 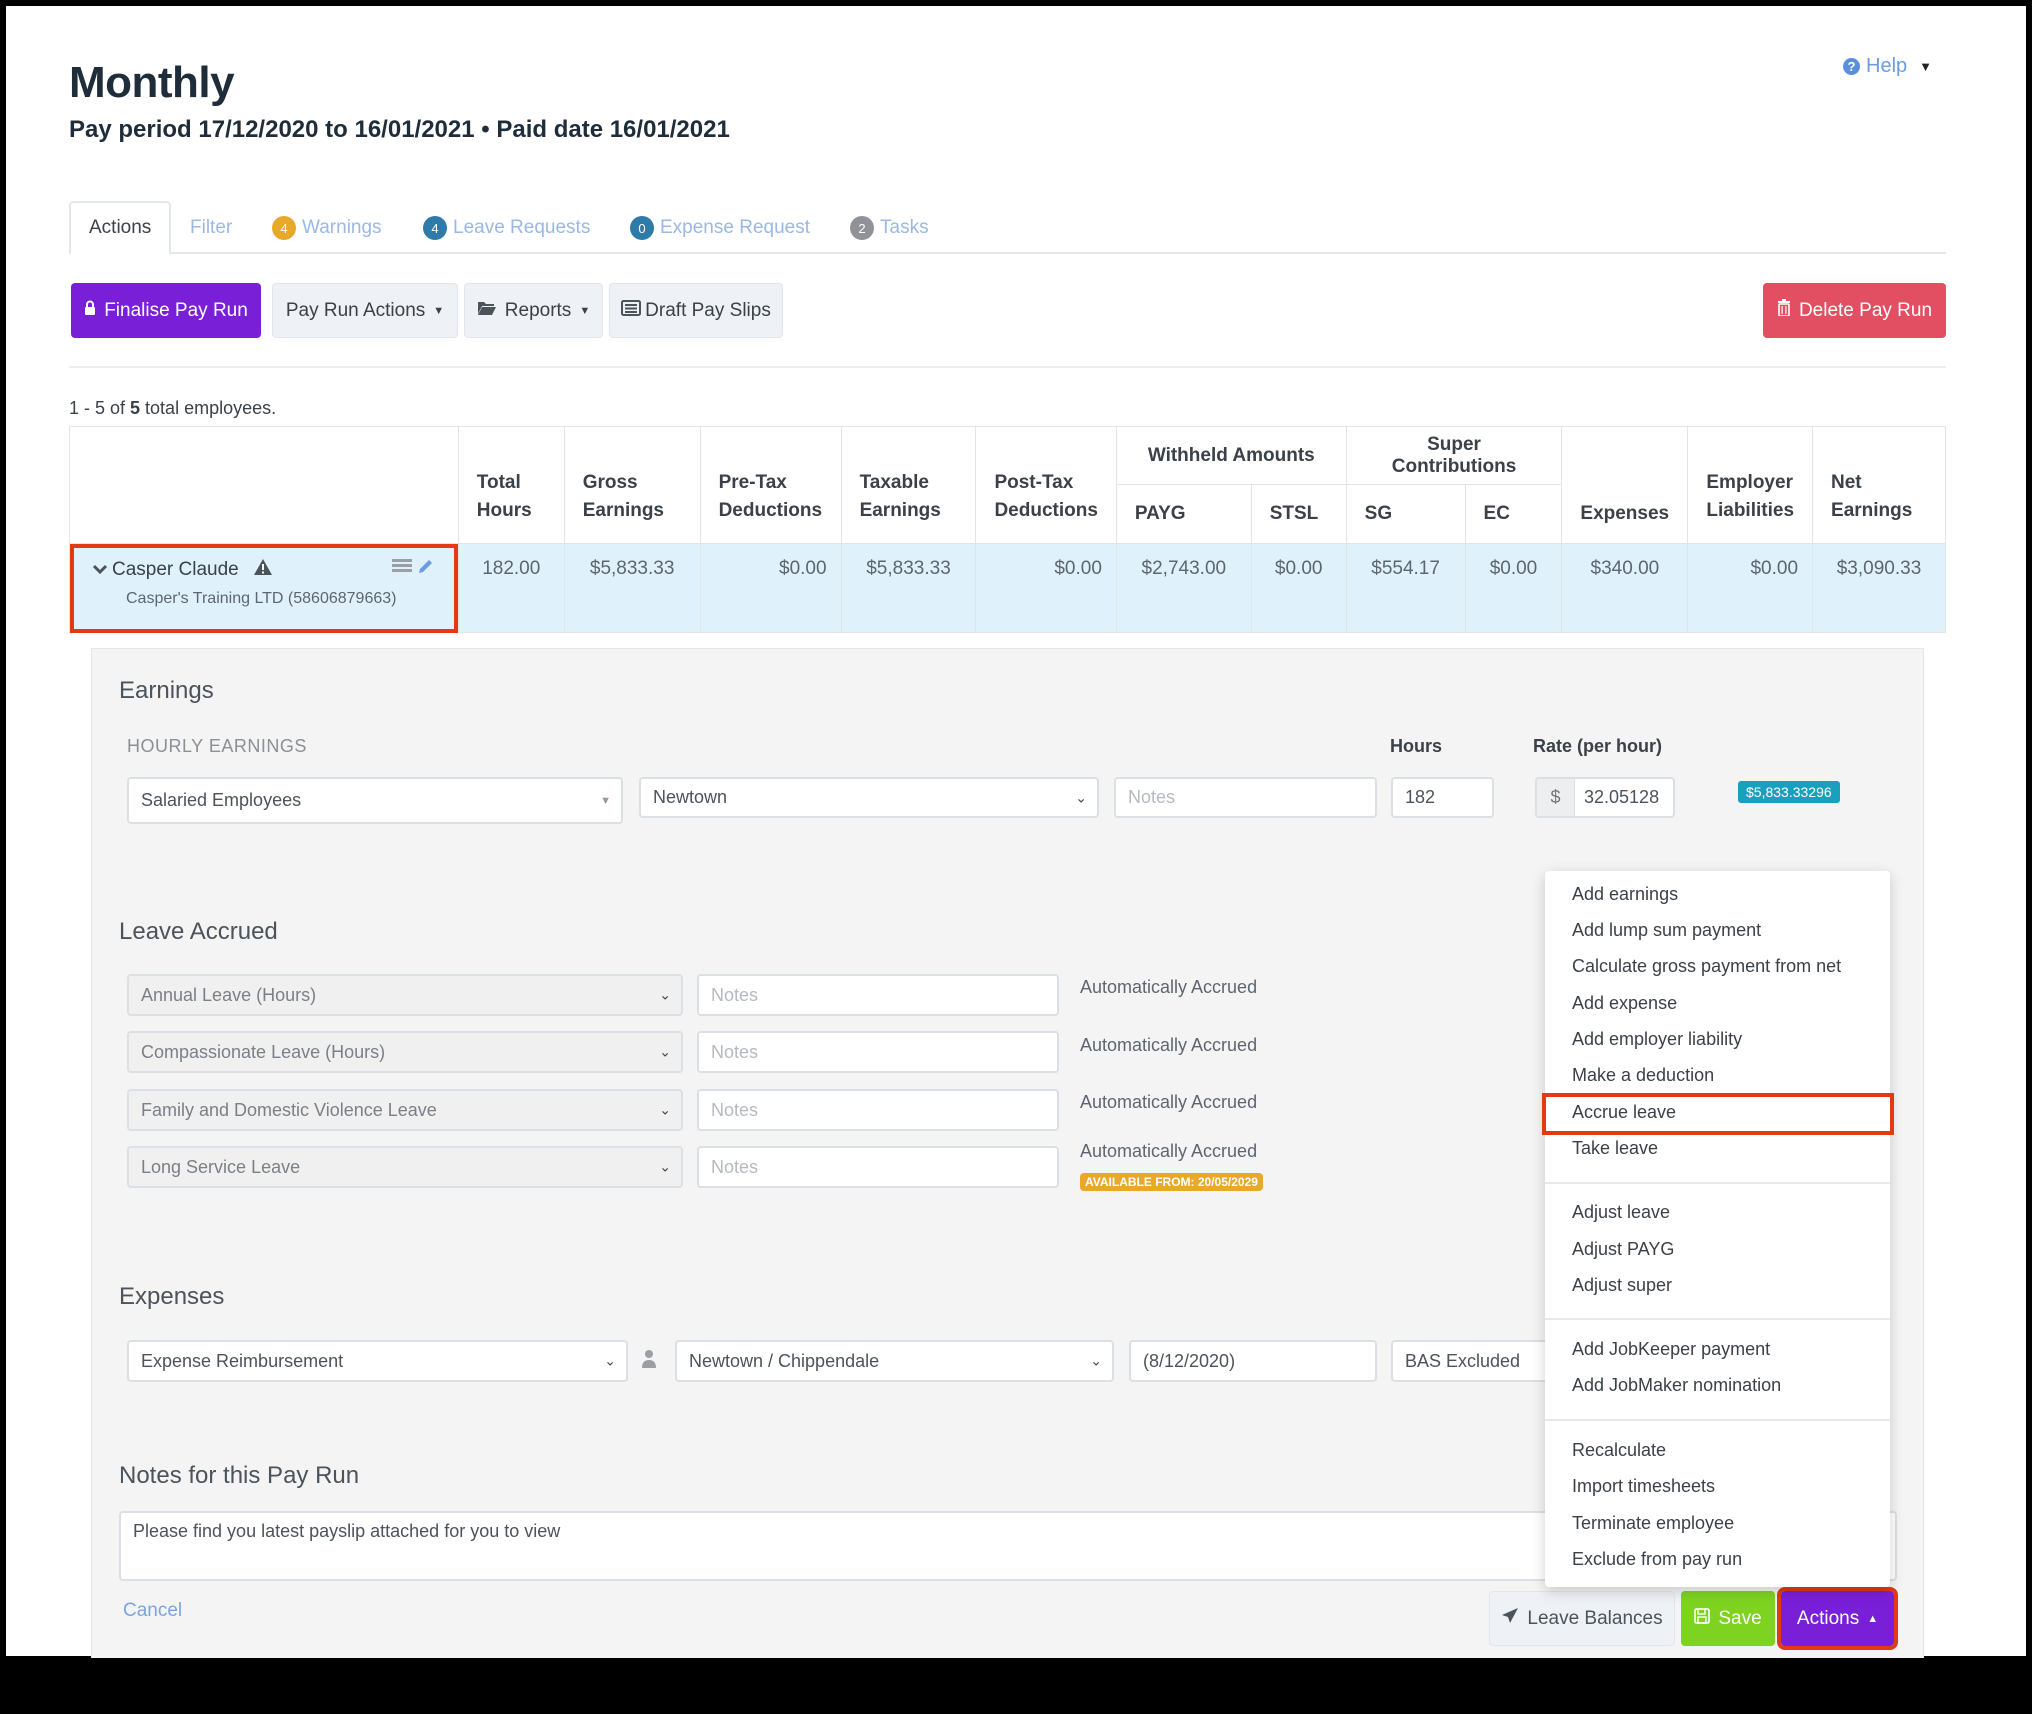 I want to click on menu-item-terminate-employee: Terminate employee, so click(x=1653, y=1523).